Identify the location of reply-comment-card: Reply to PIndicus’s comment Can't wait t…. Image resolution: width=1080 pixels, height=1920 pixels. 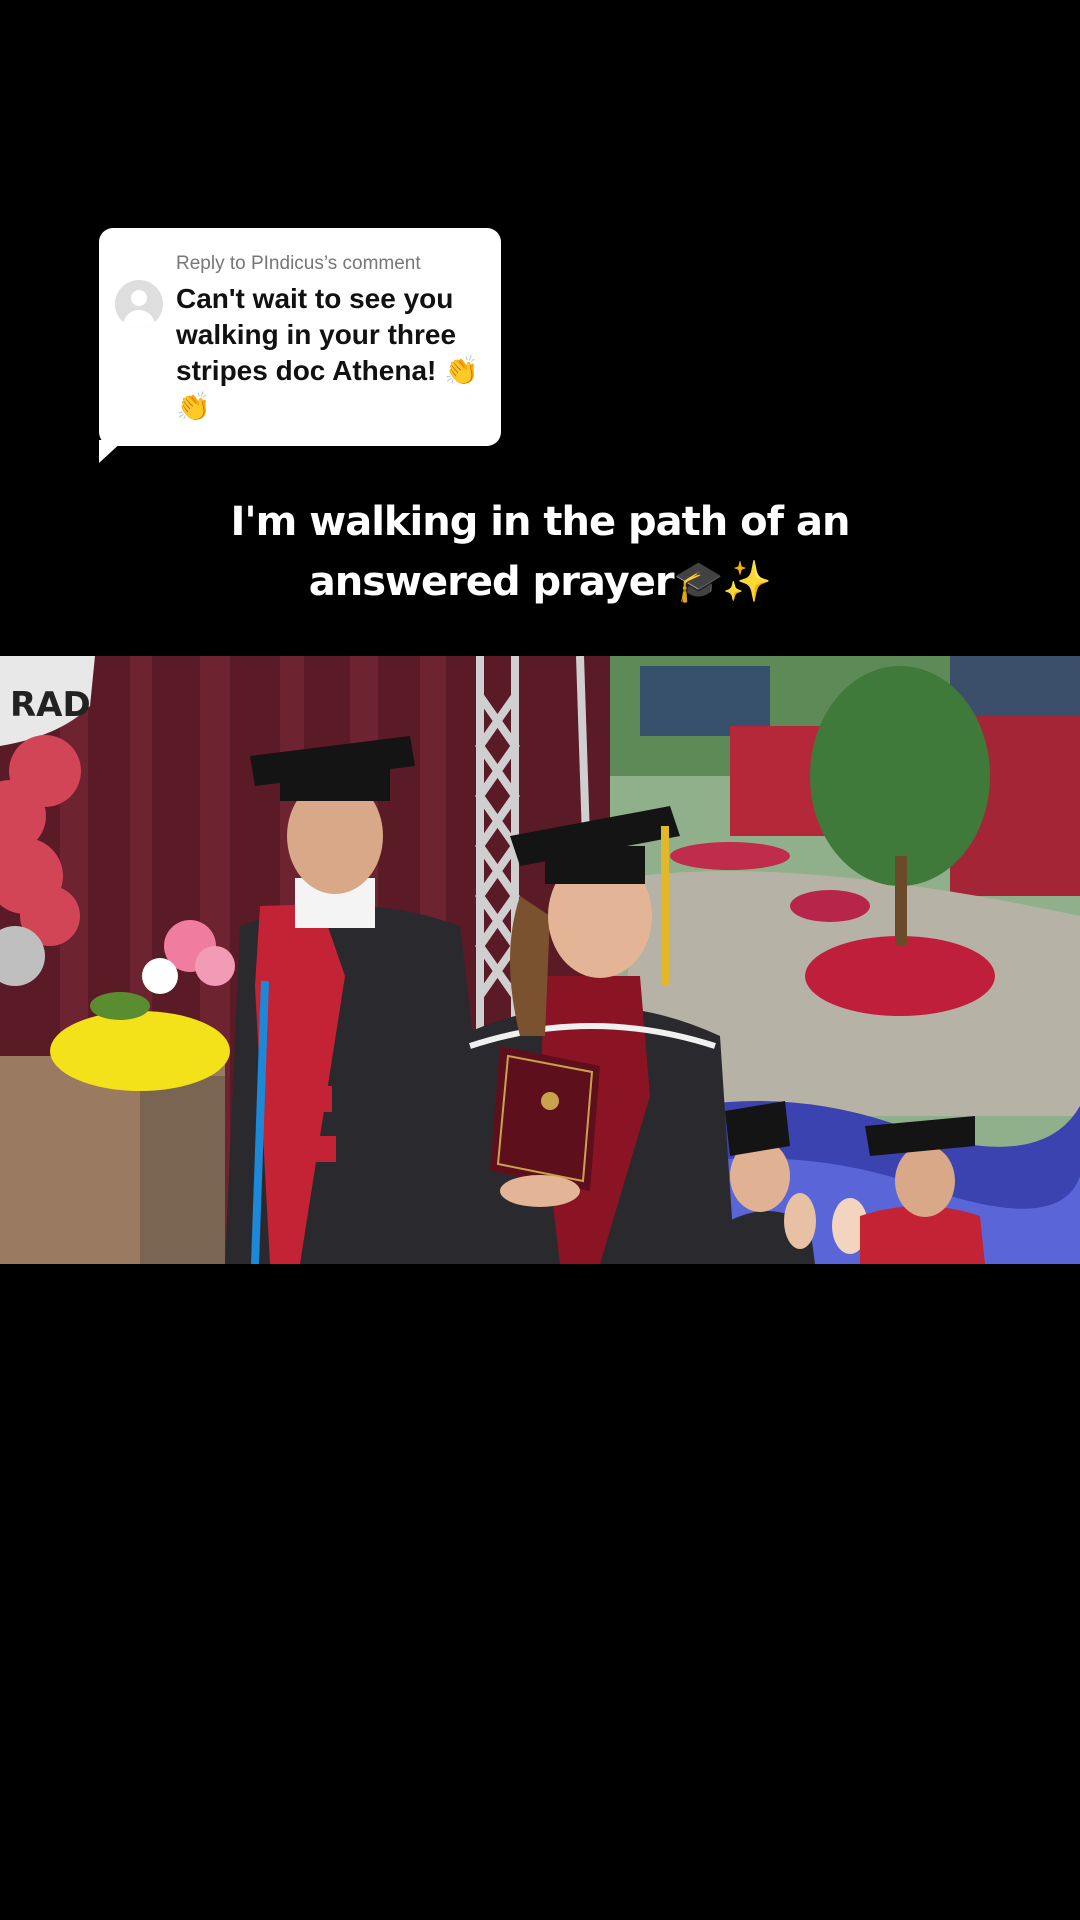
(300, 337).